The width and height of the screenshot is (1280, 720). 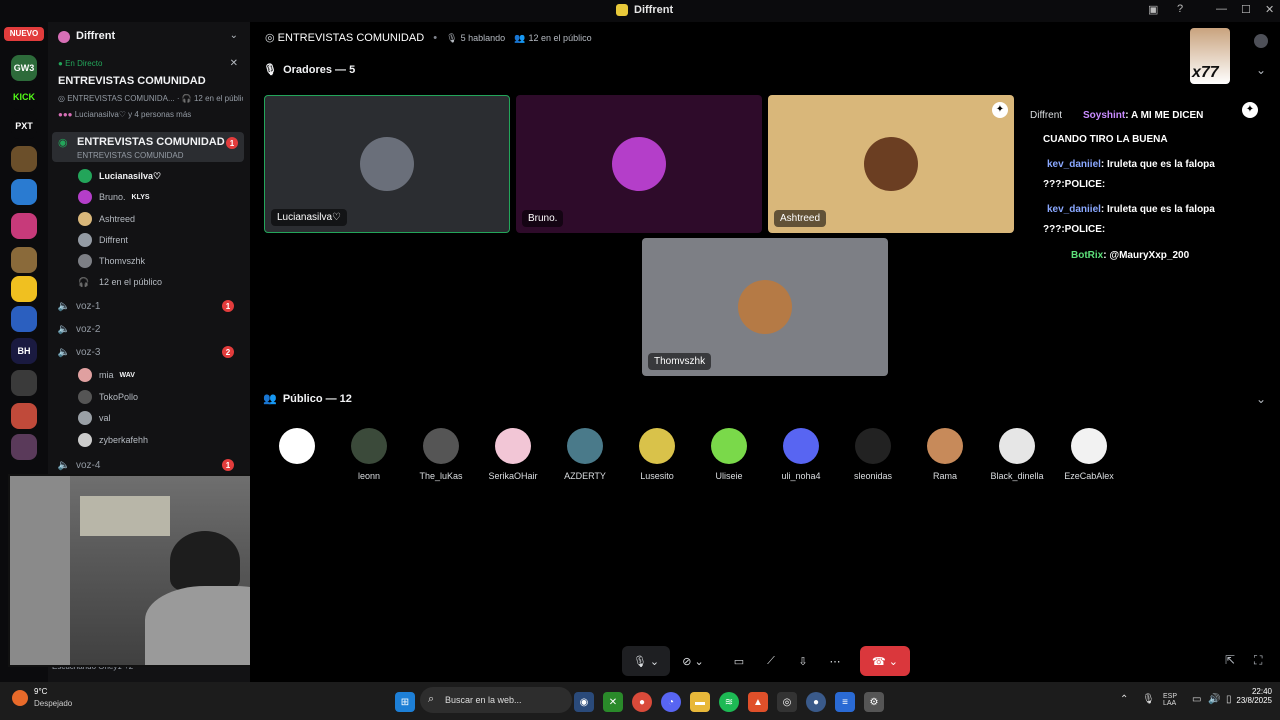 I want to click on collapse-speakers-icon: ⌄, so click(x=1261, y=70).